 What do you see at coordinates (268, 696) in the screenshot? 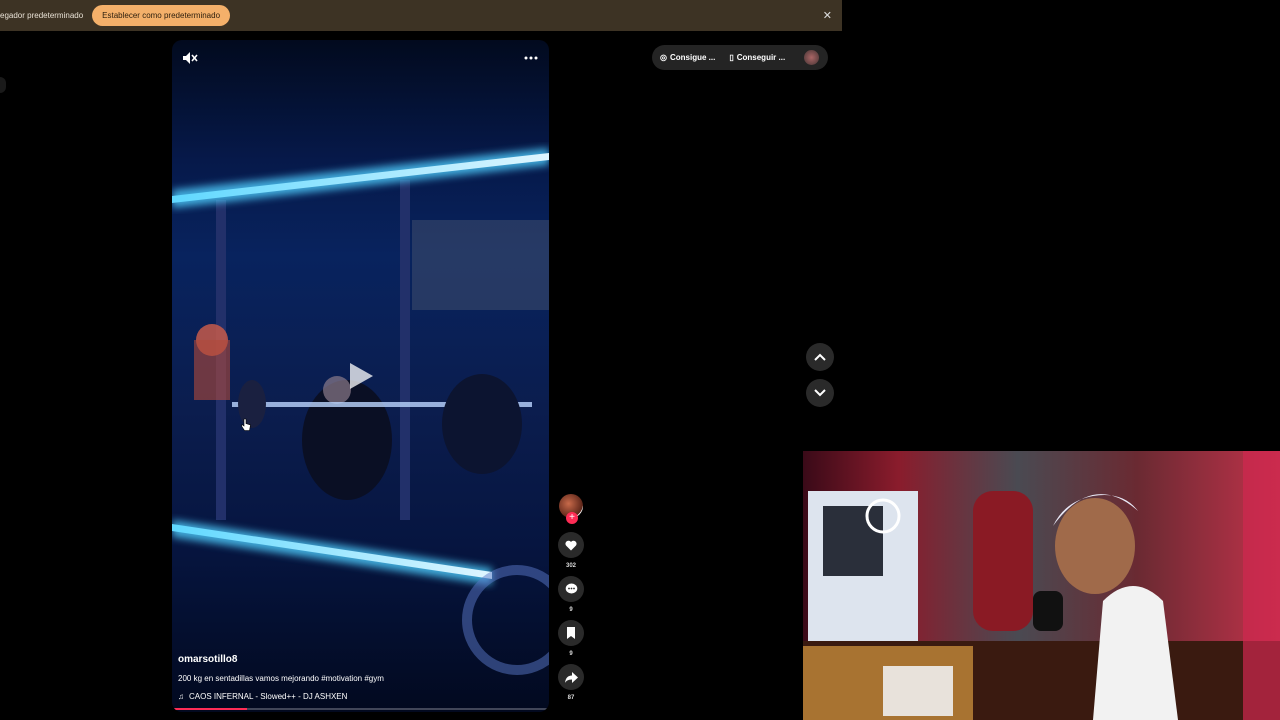
I see `music-title: CAOS INFERNAL - Slowed++ - DJ ASHXEN` at bounding box center [268, 696].